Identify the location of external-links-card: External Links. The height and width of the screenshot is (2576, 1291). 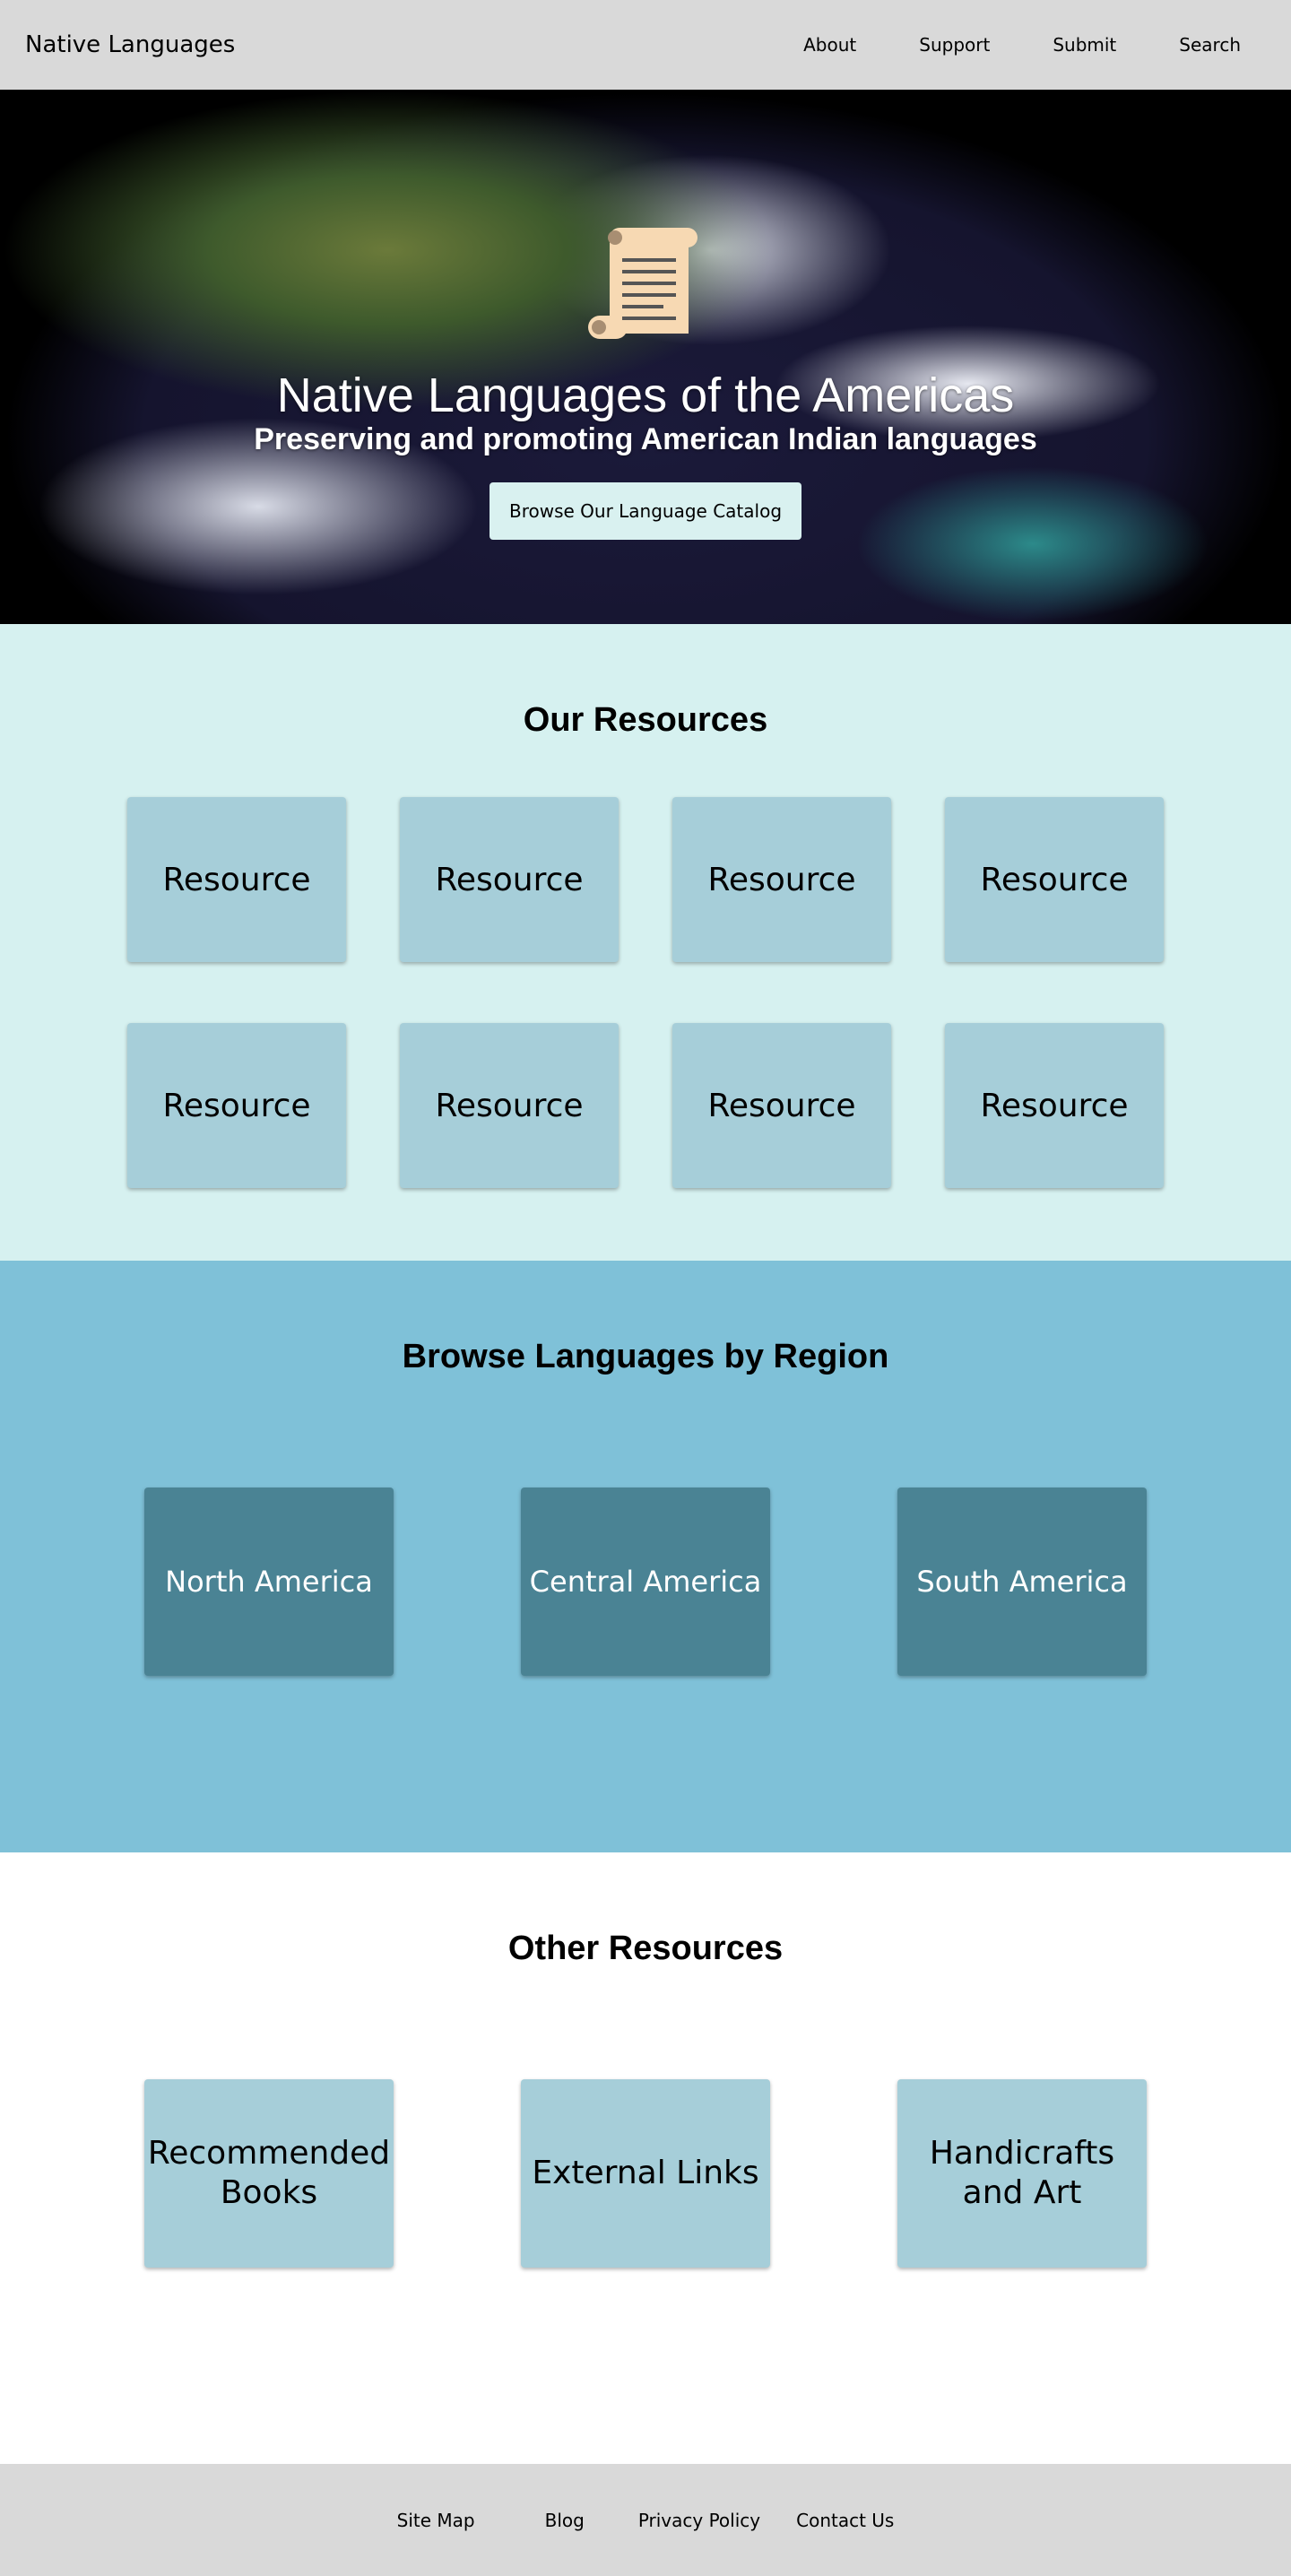
(645, 2173).